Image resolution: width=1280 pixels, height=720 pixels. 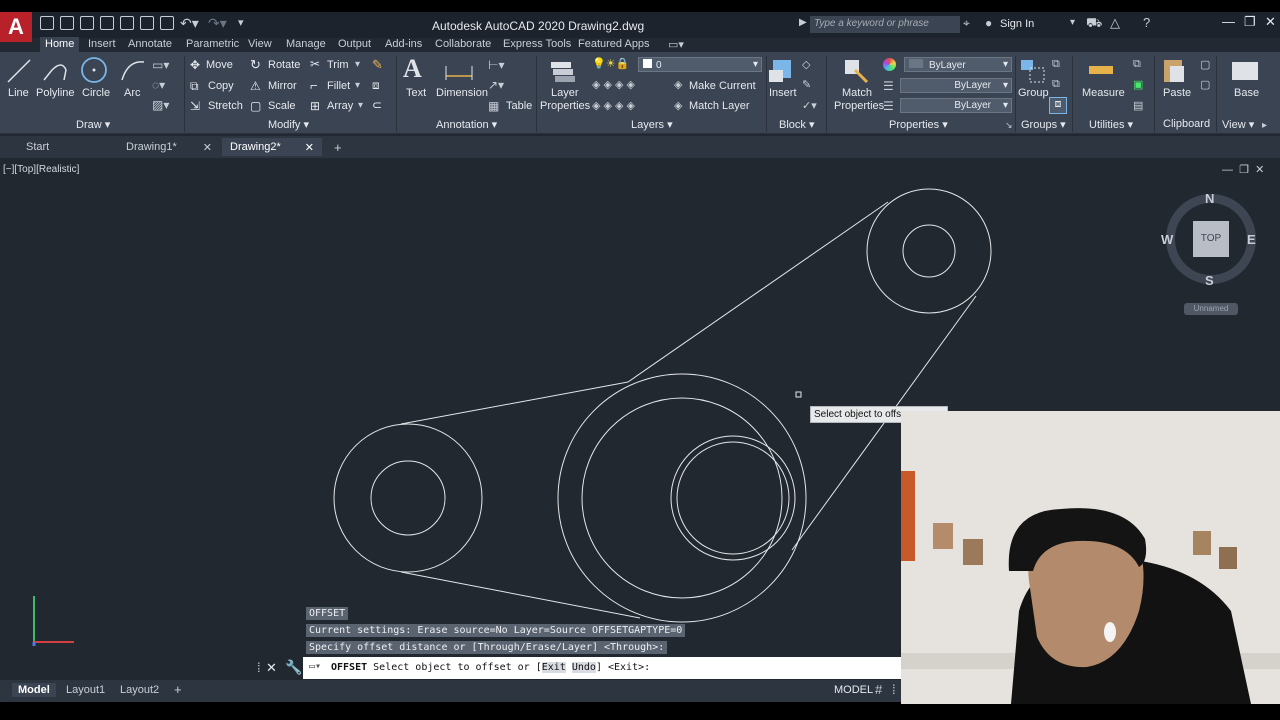 What do you see at coordinates (1111, 124) in the screenshot?
I see `utilities-panel-title: Utilities ▾` at bounding box center [1111, 124].